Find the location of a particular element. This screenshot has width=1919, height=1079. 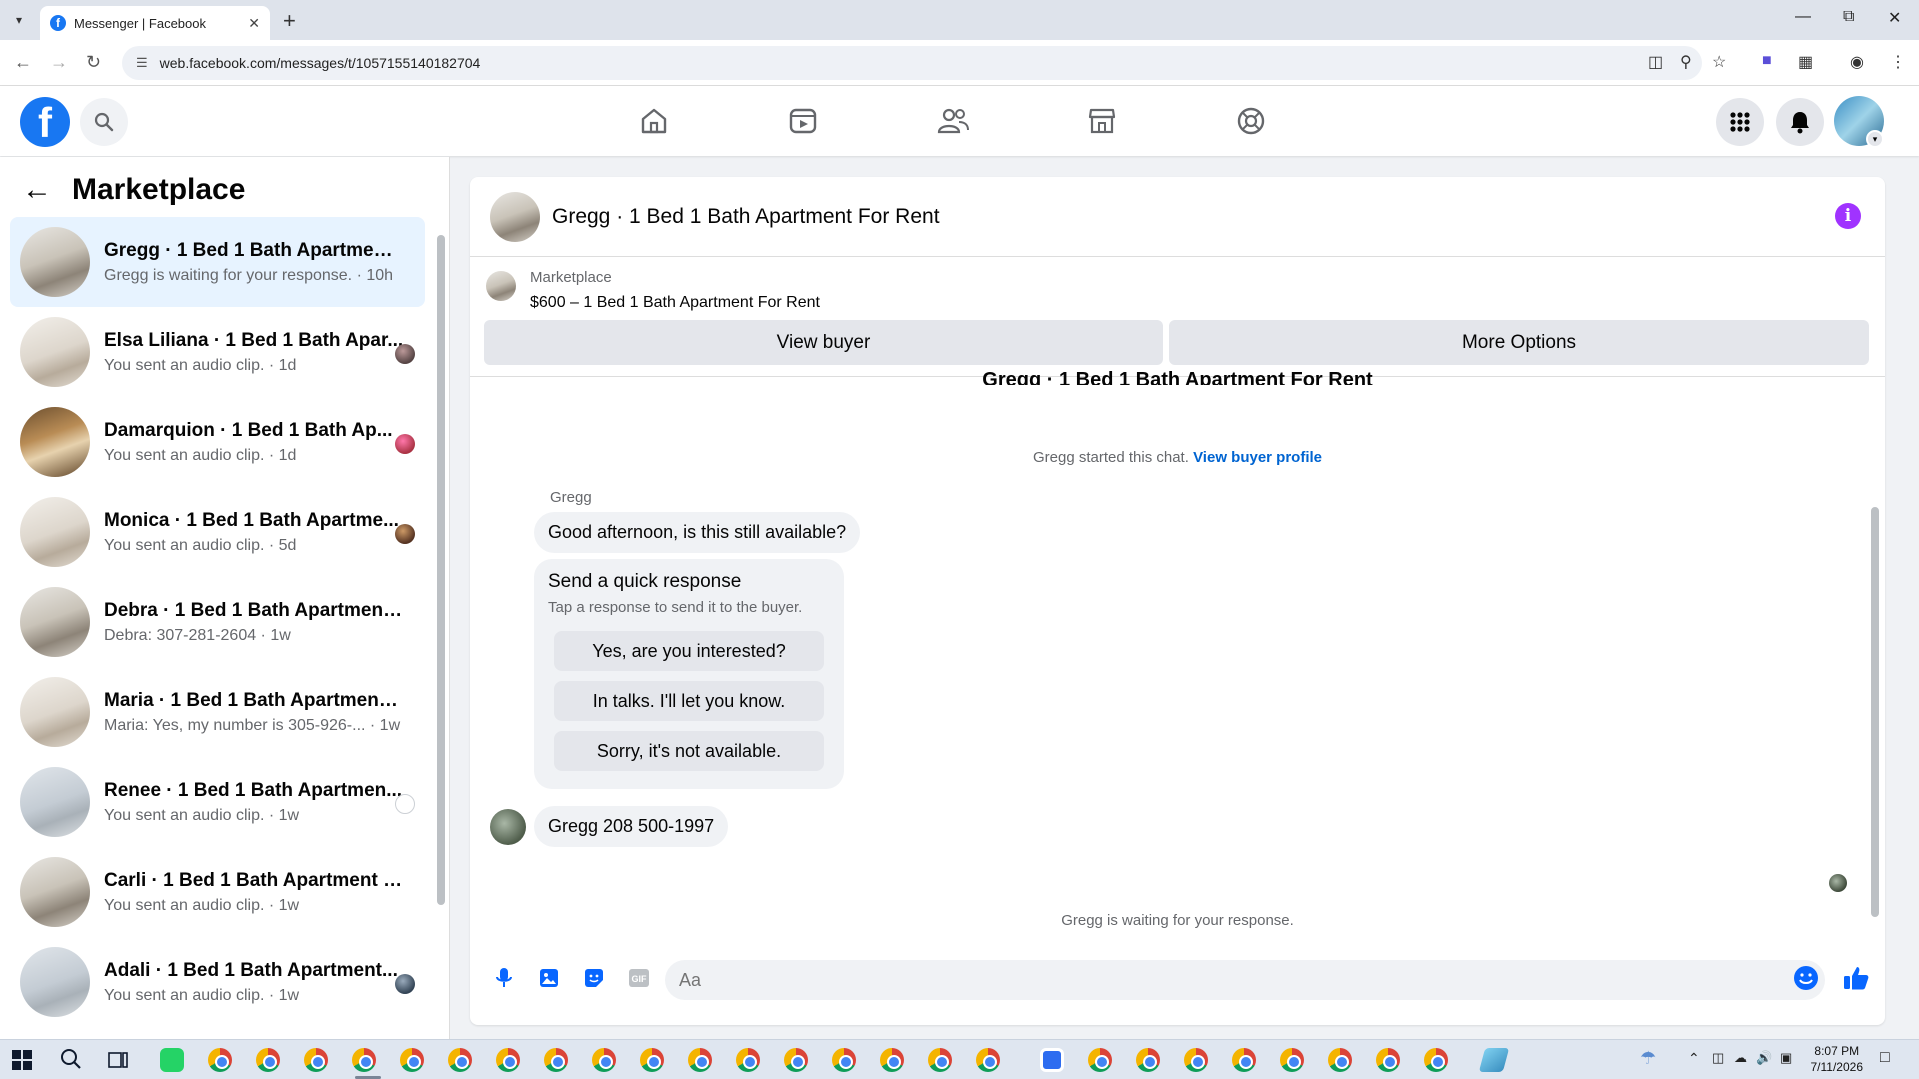

restore-icon: ⧉ is located at coordinates (1848, 17).